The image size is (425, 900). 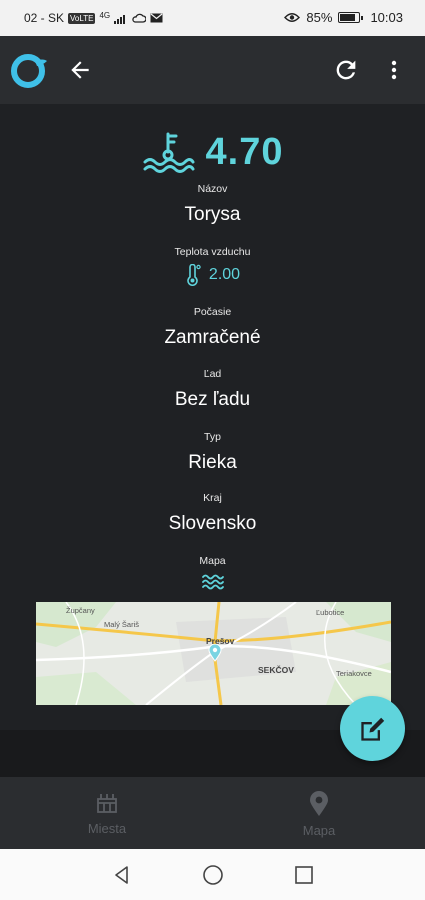 What do you see at coordinates (212, 399) in the screenshot?
I see `ice-value: Bez ľadu` at bounding box center [212, 399].